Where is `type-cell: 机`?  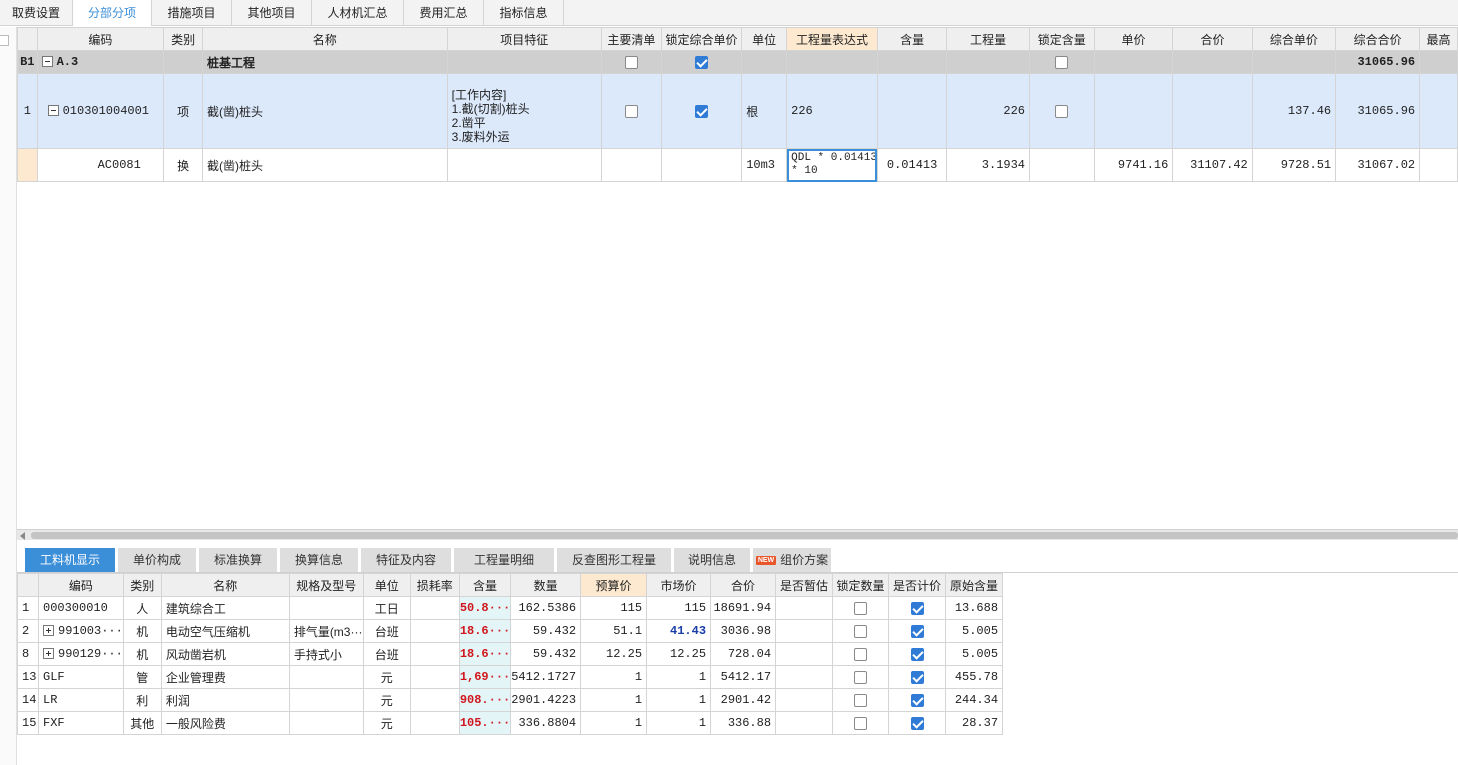 type-cell: 机 is located at coordinates (142, 654).